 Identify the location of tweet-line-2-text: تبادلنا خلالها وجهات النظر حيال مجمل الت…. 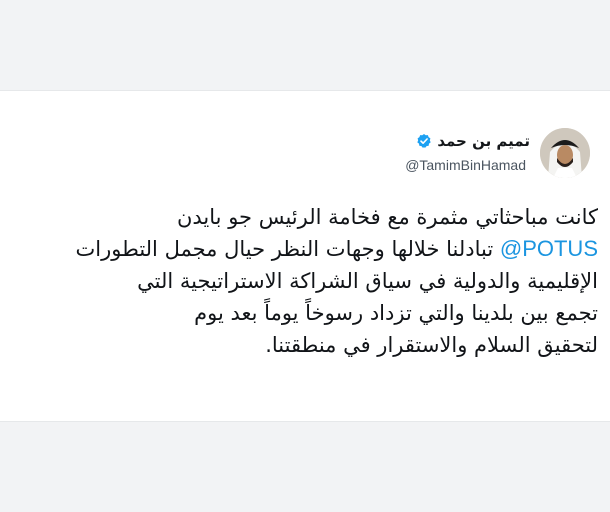
(284, 249).